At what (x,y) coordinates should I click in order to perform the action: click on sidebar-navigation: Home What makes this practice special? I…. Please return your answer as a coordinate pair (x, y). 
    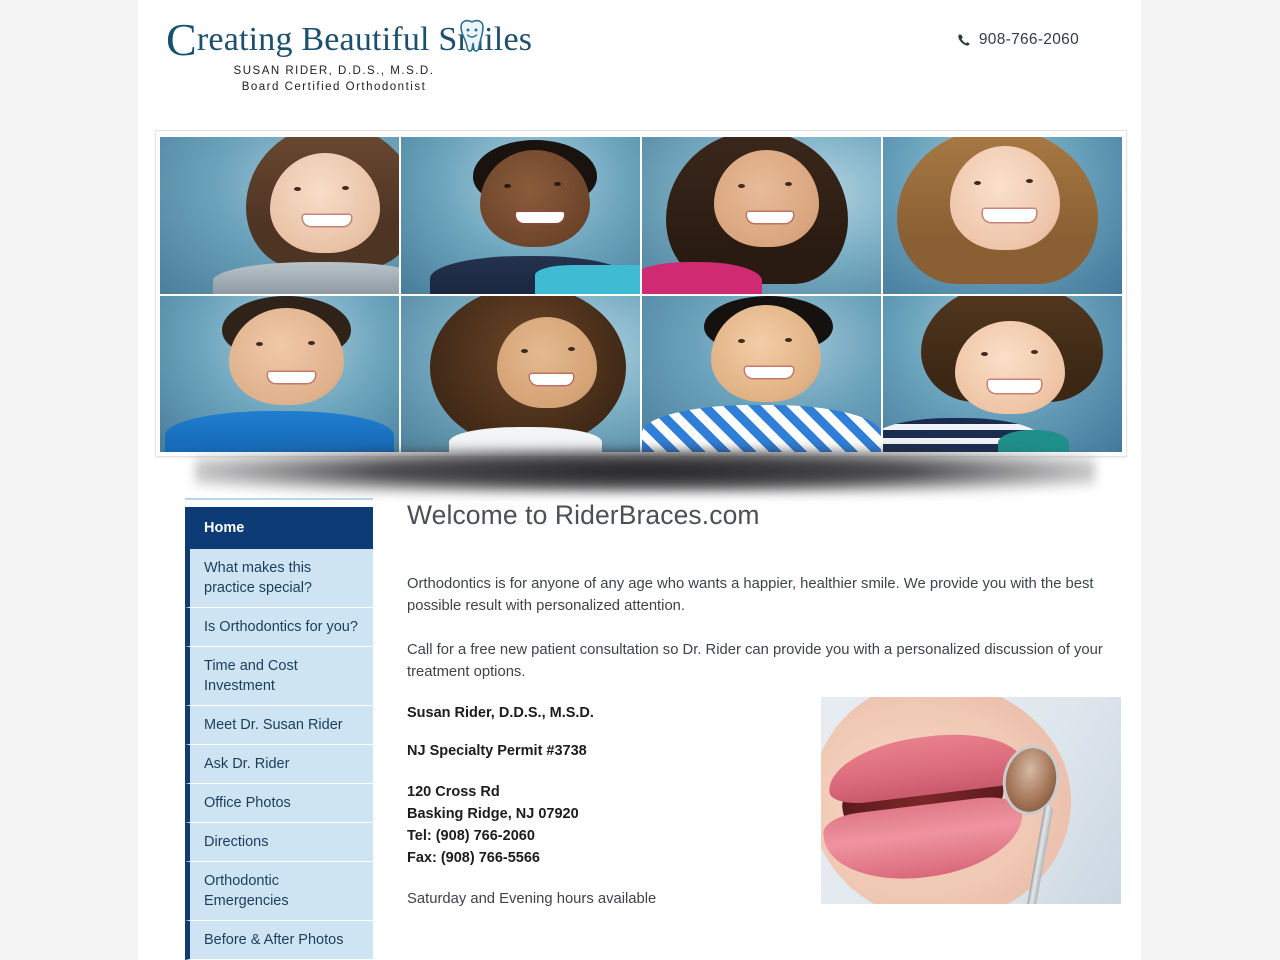
    Looking at the image, I should click on (279, 729).